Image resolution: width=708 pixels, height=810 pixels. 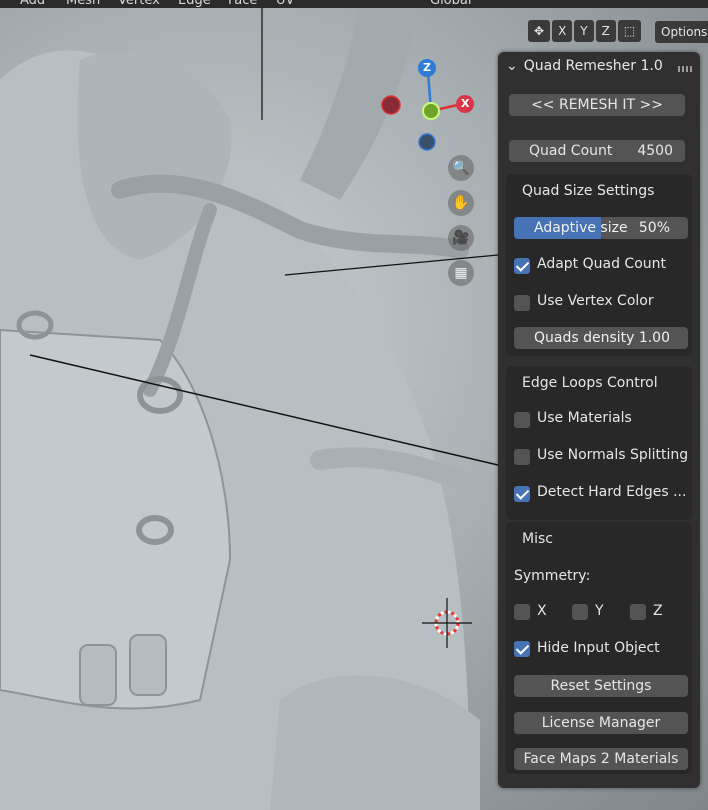 I want to click on reset-settings-button: Reset Settings, so click(x=601, y=686).